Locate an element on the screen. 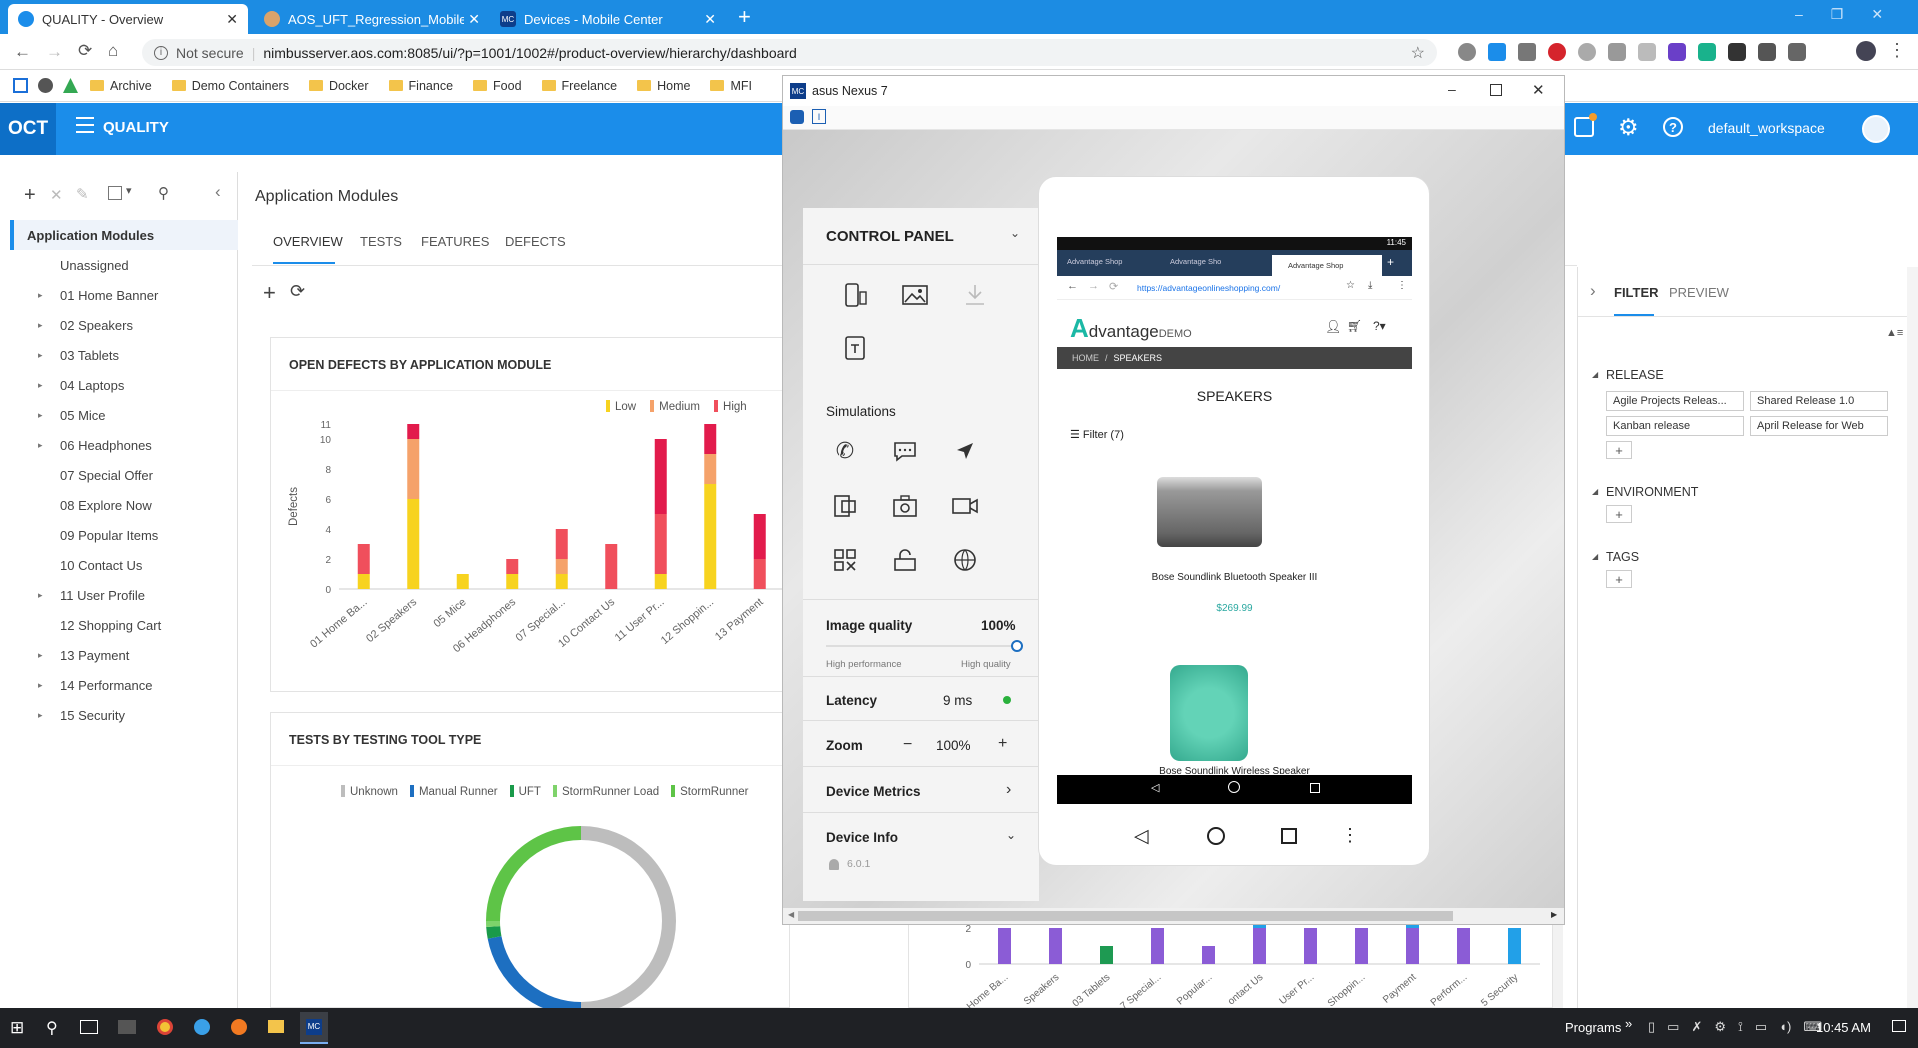 This screenshot has width=1918, height=1048. device-logs-icon is located at coordinates (855, 348).